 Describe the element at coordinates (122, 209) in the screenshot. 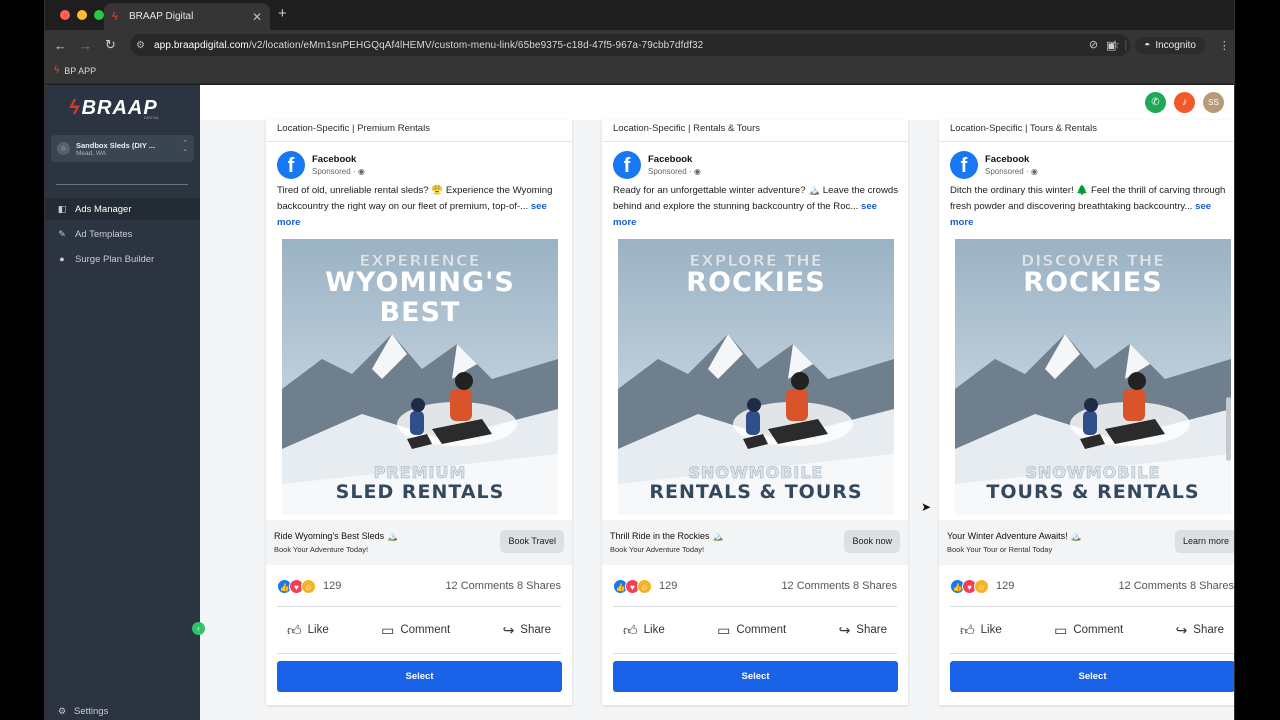

I see `sidebar-item-ads-manager: ◧ Ads Manager` at that location.